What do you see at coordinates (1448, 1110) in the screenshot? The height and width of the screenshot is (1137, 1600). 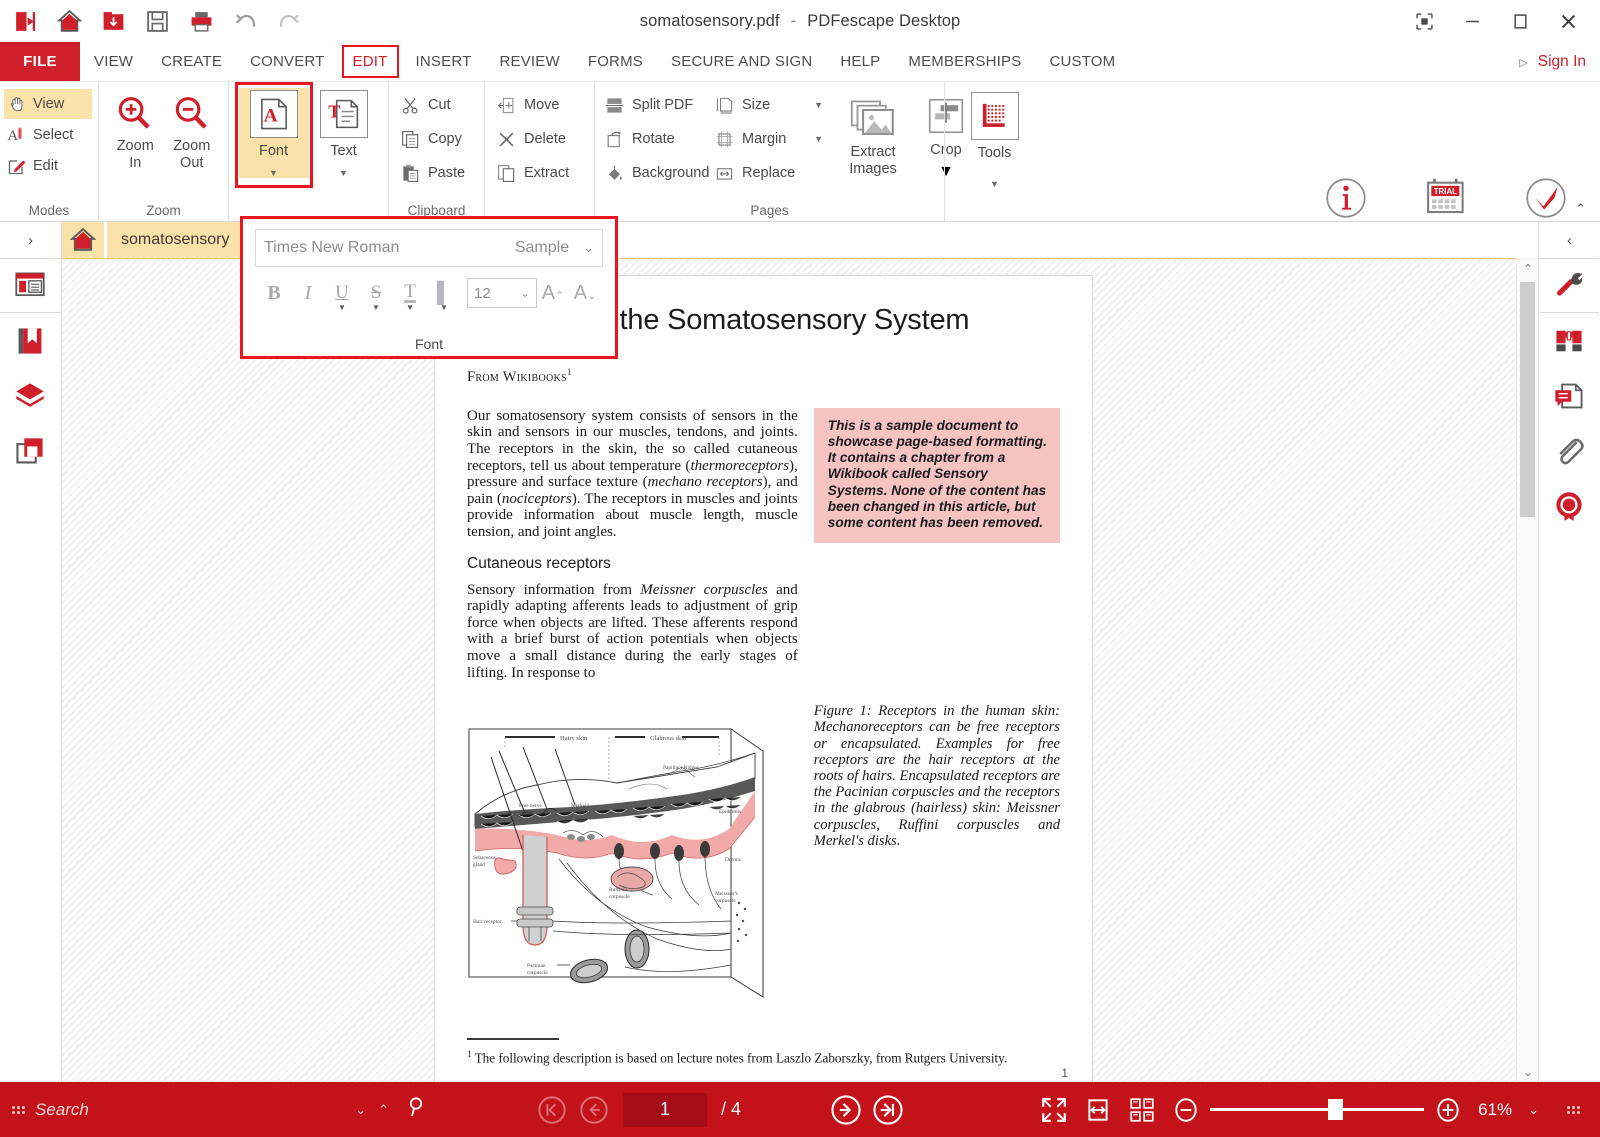 I see `zoom-in-icon` at bounding box center [1448, 1110].